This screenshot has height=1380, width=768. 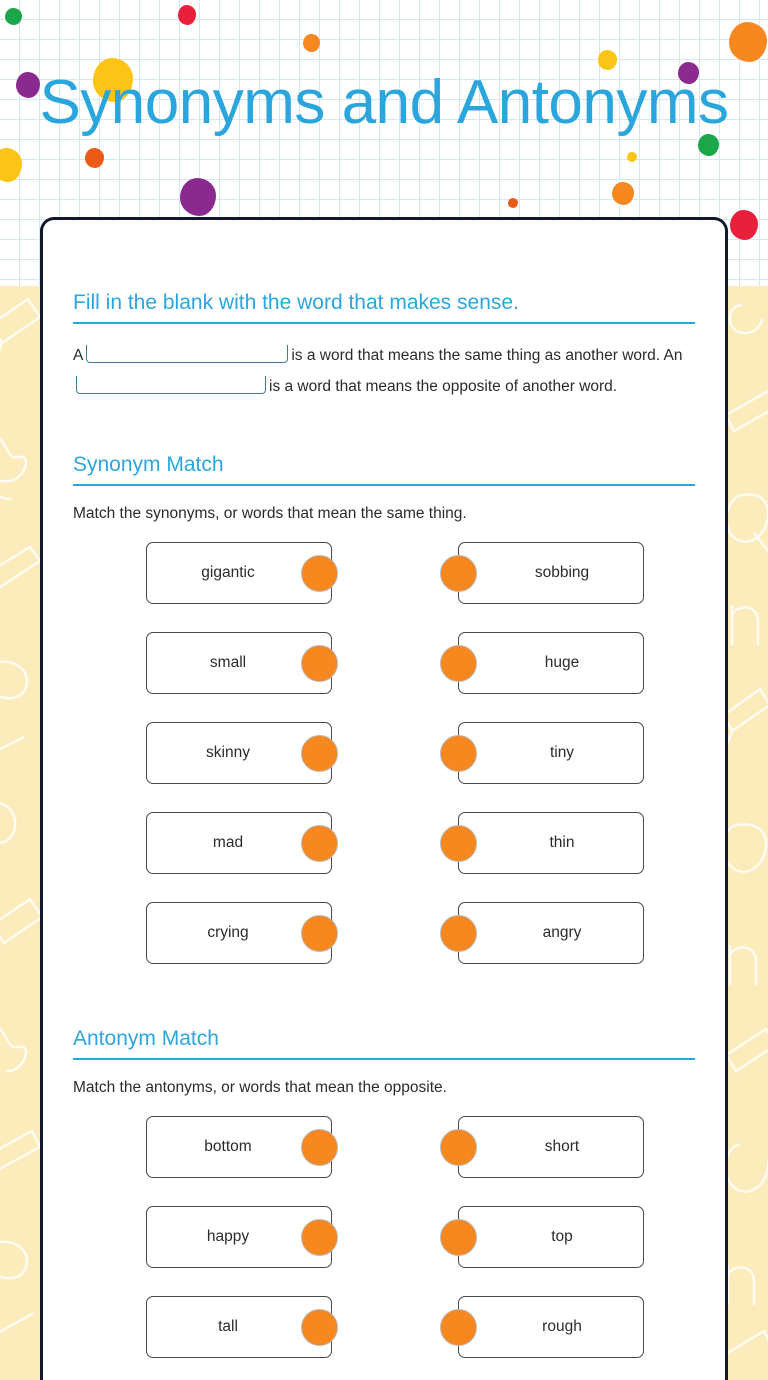 I want to click on match-card-right: rough, so click(x=551, y=1327).